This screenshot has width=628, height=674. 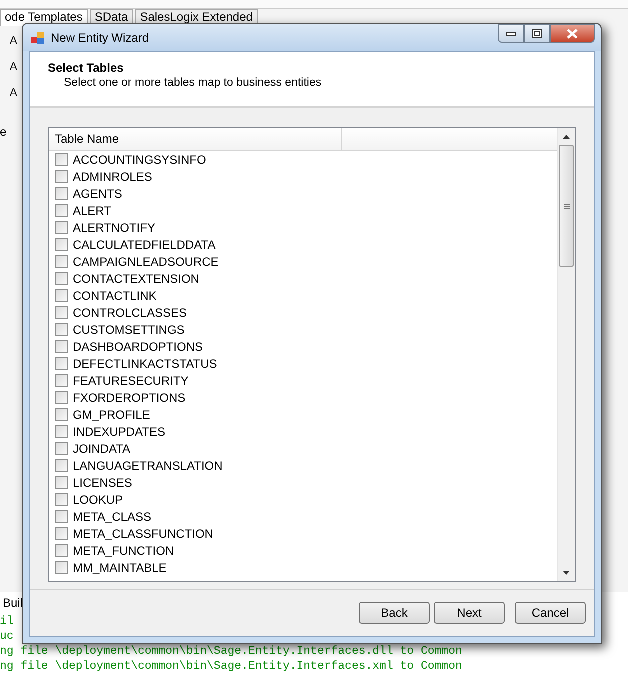 What do you see at coordinates (129, 397) in the screenshot?
I see `table-name: FXORDEROPTIONS` at bounding box center [129, 397].